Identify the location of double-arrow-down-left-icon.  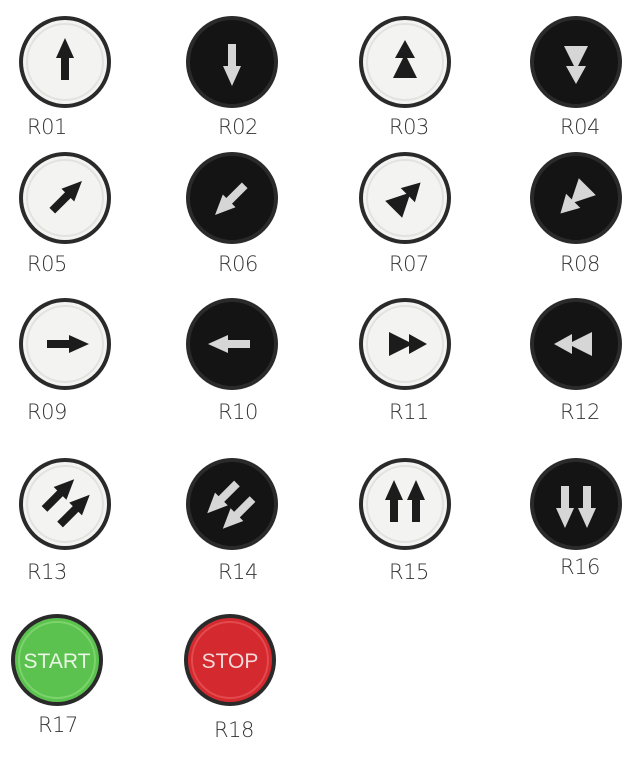
(232, 504).